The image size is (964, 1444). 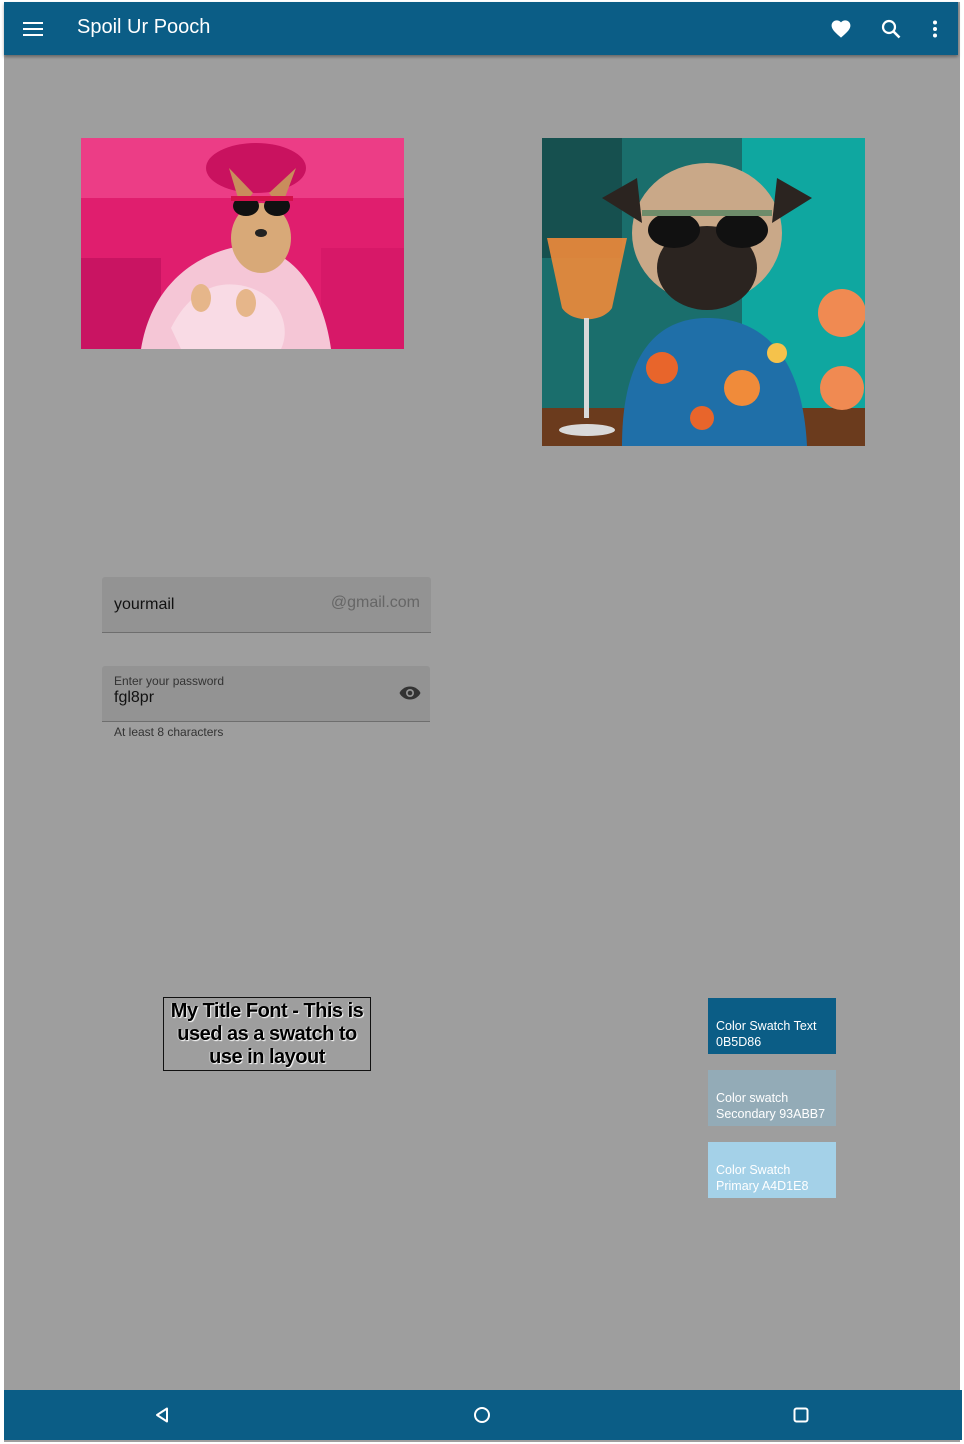 What do you see at coordinates (762, 1178) in the screenshot?
I see `swatch-primary-label: Color Swatch Primary A4D1E8` at bounding box center [762, 1178].